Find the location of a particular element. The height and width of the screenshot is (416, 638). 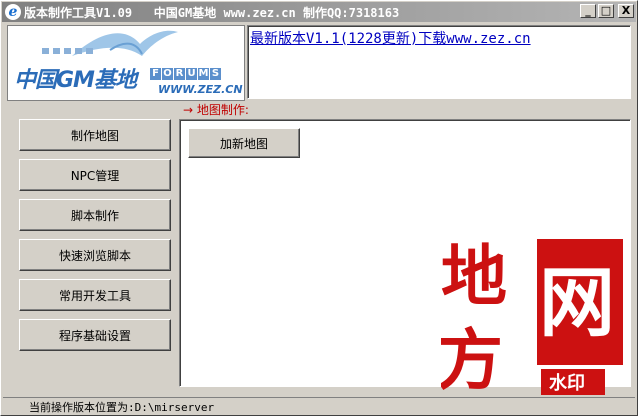

watermark-char: 网 is located at coordinates (577, 302).